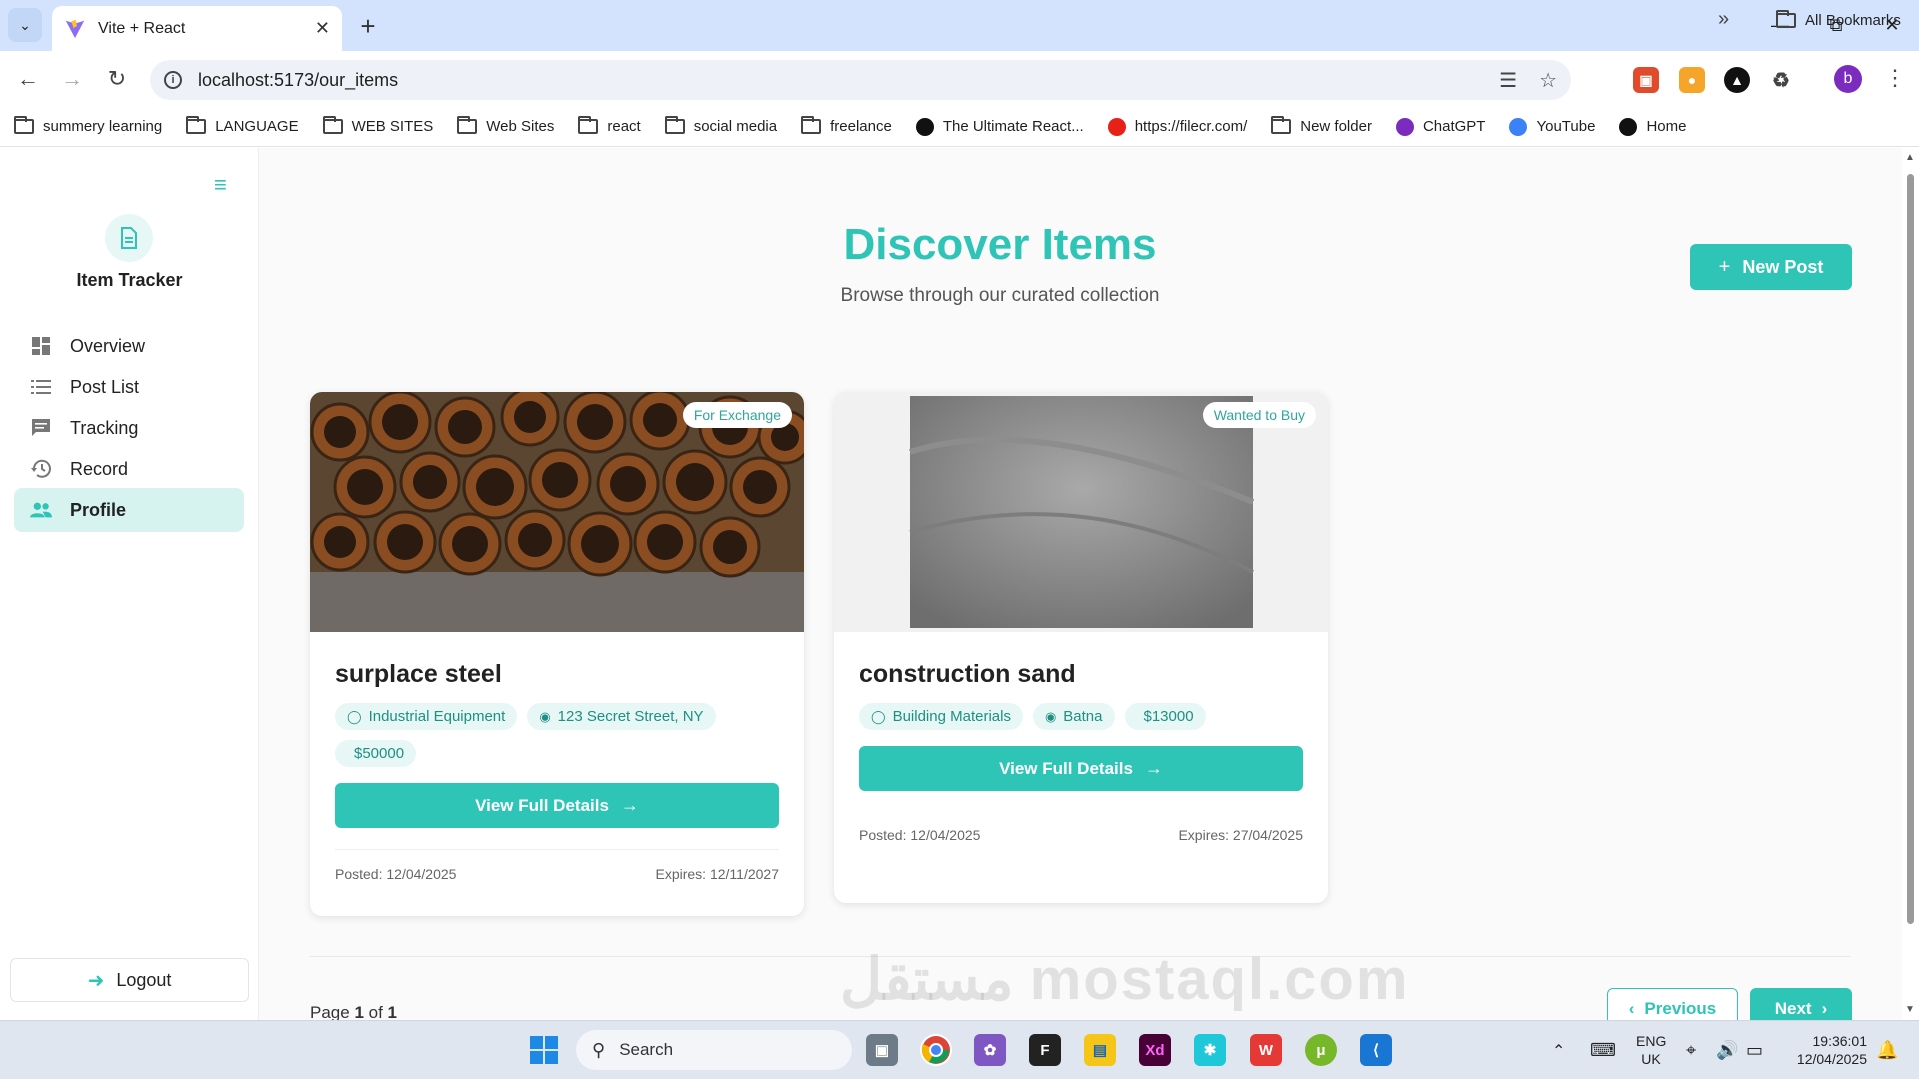 Image resolution: width=1919 pixels, height=1079 pixels. What do you see at coordinates (129, 510) in the screenshot?
I see `sidebar-item-profile: Profile` at bounding box center [129, 510].